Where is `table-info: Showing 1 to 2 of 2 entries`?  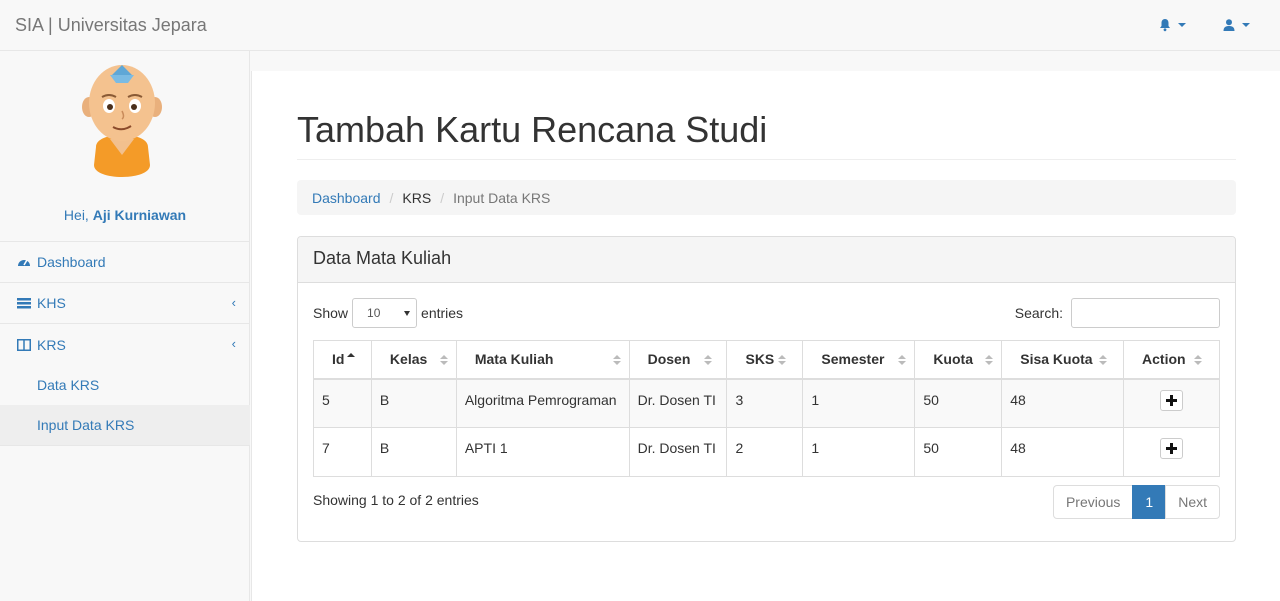
table-info: Showing 1 to 2 of 2 entries is located at coordinates (396, 500).